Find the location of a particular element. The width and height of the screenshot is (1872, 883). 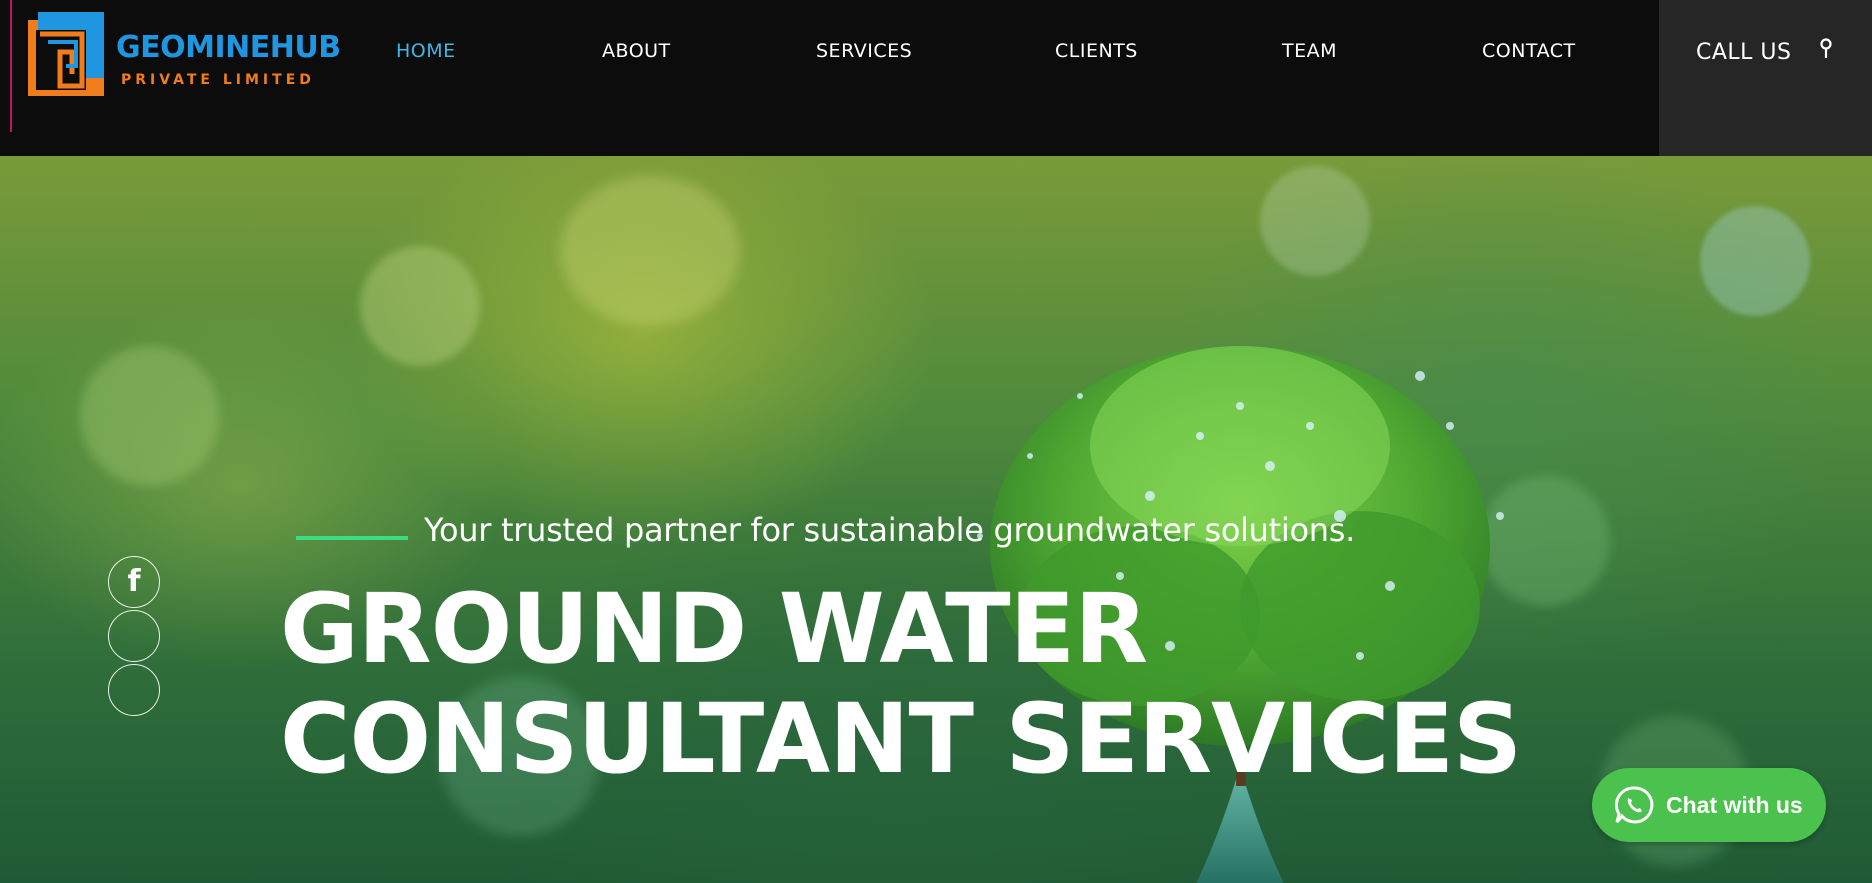

chat-with-us-button: Chat with us is located at coordinates (1709, 805).